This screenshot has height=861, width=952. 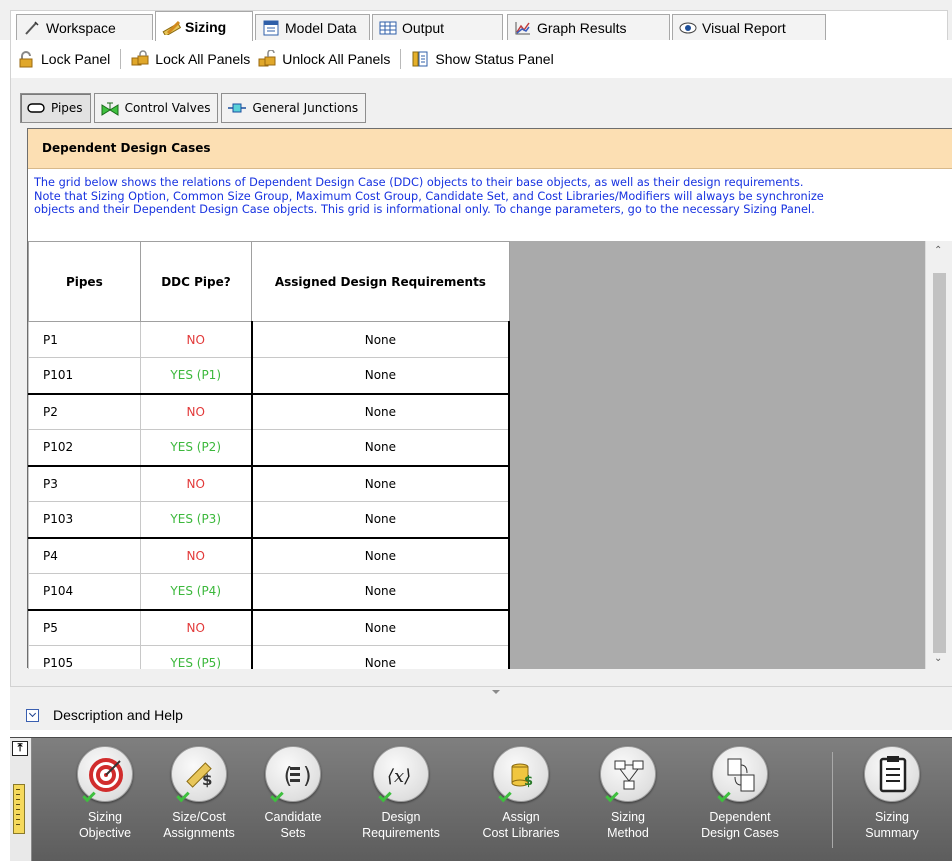 What do you see at coordinates (490, 149) in the screenshot?
I see `ddc-title: Dependent Design Cases` at bounding box center [490, 149].